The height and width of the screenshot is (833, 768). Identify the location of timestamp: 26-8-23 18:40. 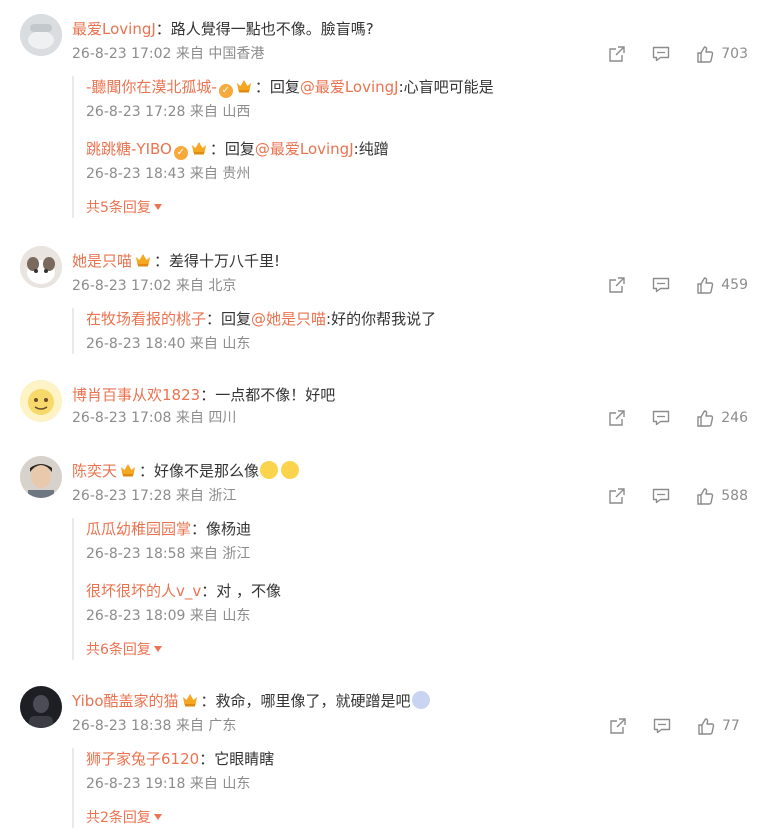
(136, 344).